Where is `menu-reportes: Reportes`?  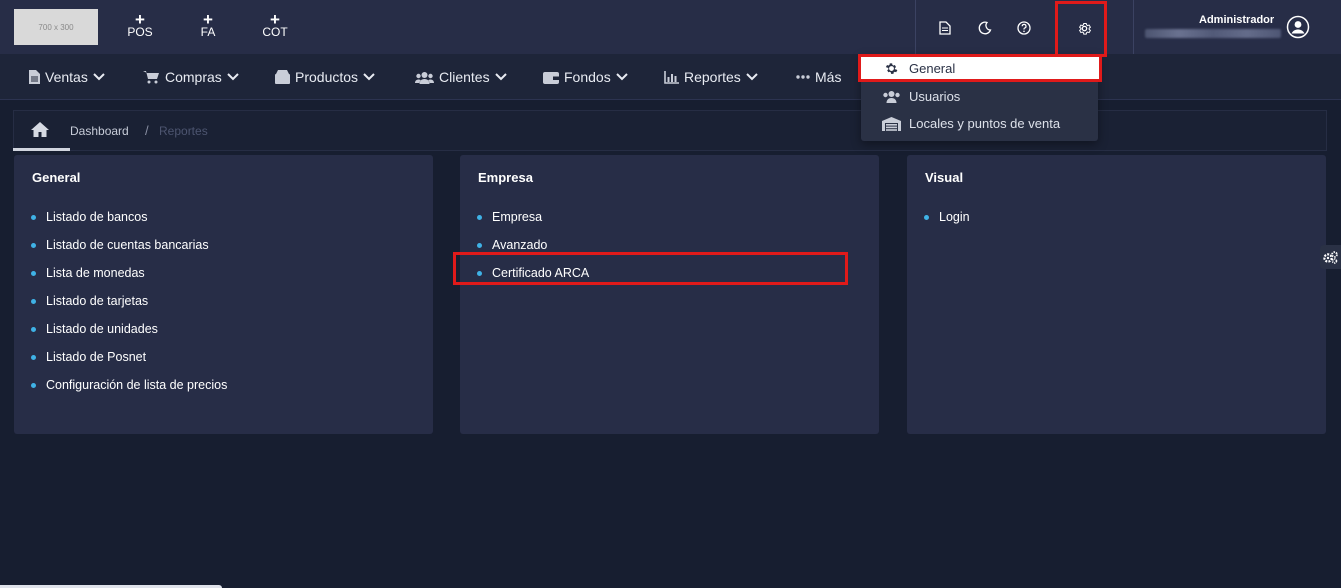
menu-reportes: Reportes is located at coordinates (711, 77).